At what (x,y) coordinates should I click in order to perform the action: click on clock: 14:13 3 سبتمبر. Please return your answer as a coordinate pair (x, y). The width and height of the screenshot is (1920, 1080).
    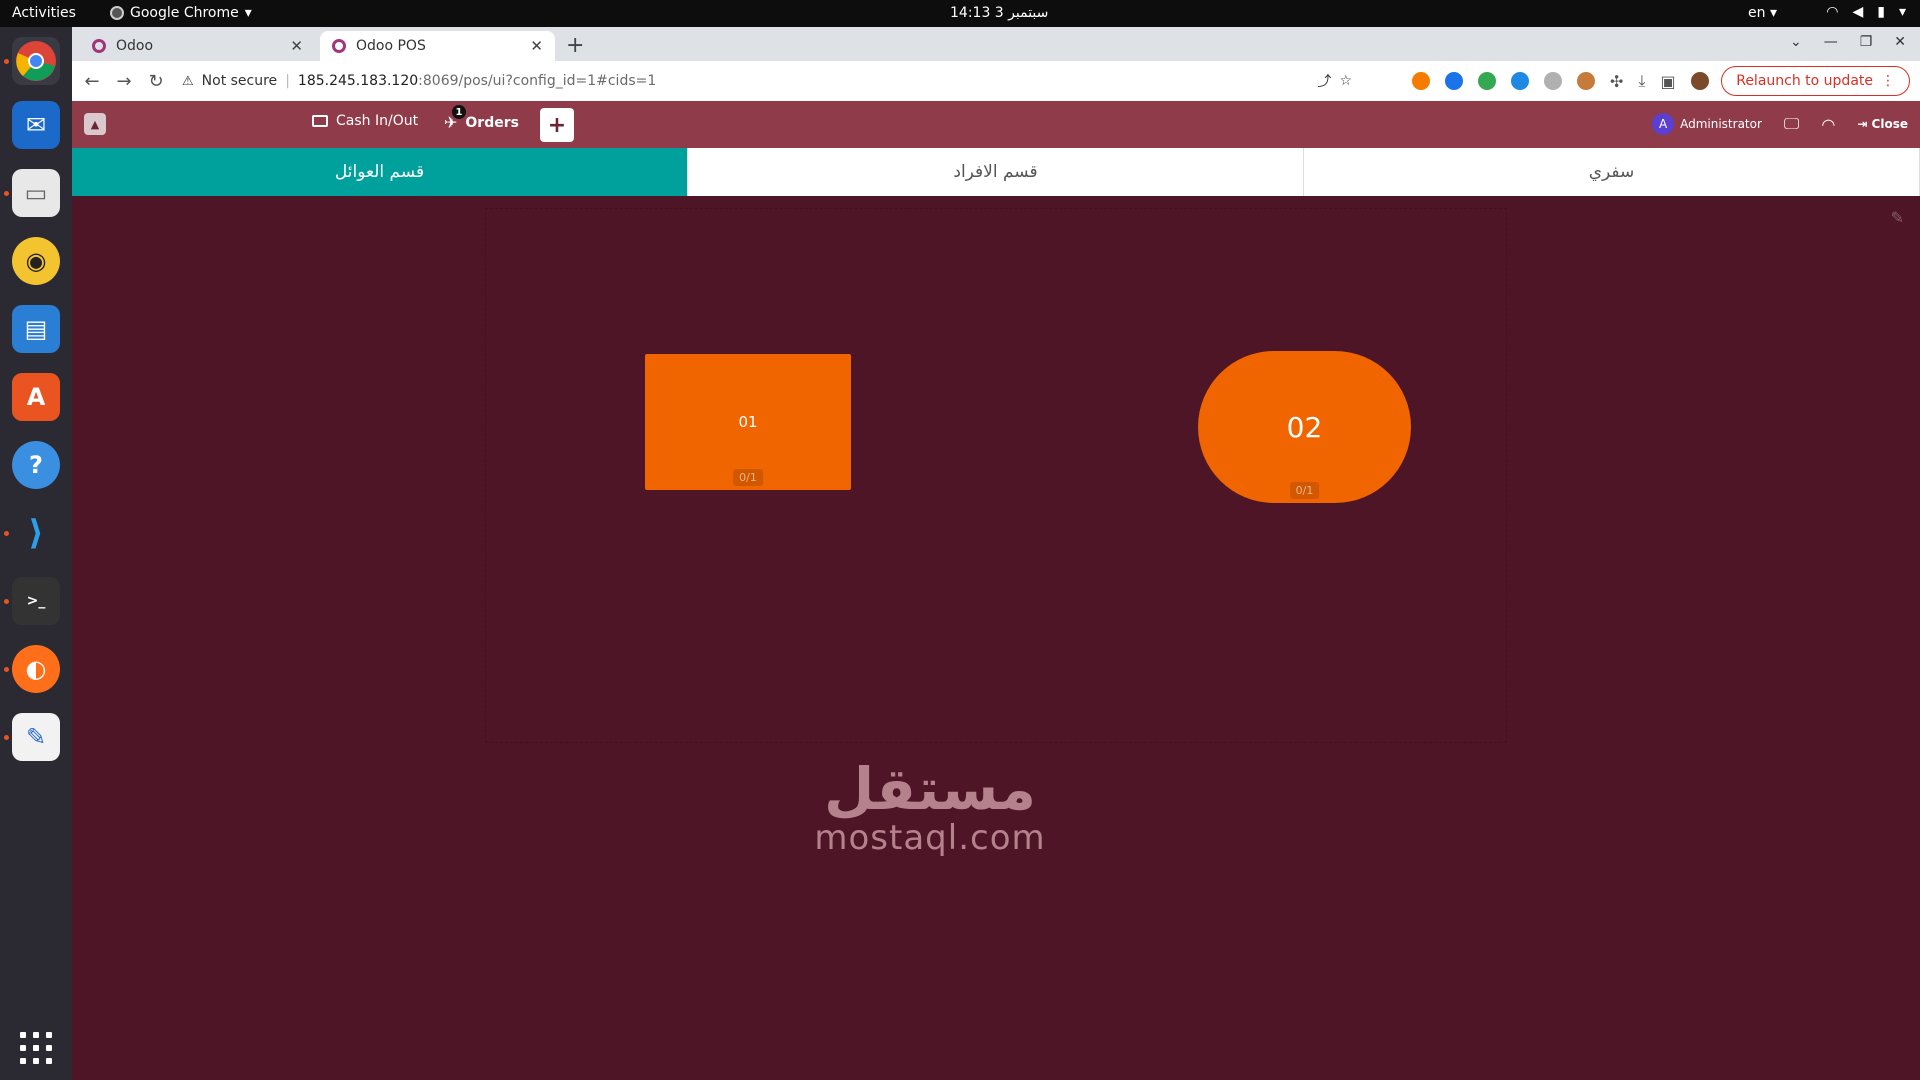
    Looking at the image, I should click on (999, 13).